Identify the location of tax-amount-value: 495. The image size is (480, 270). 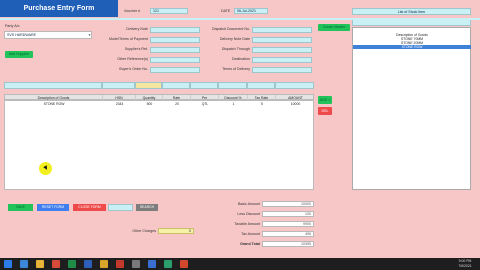
(288, 234).